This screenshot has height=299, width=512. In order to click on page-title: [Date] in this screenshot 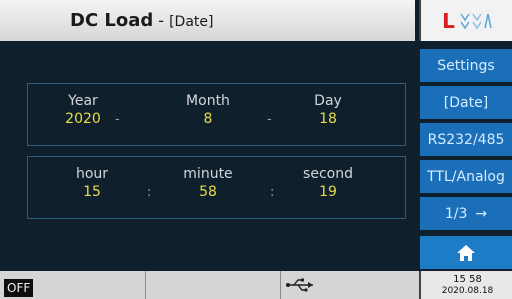, I will do `click(191, 22)`.